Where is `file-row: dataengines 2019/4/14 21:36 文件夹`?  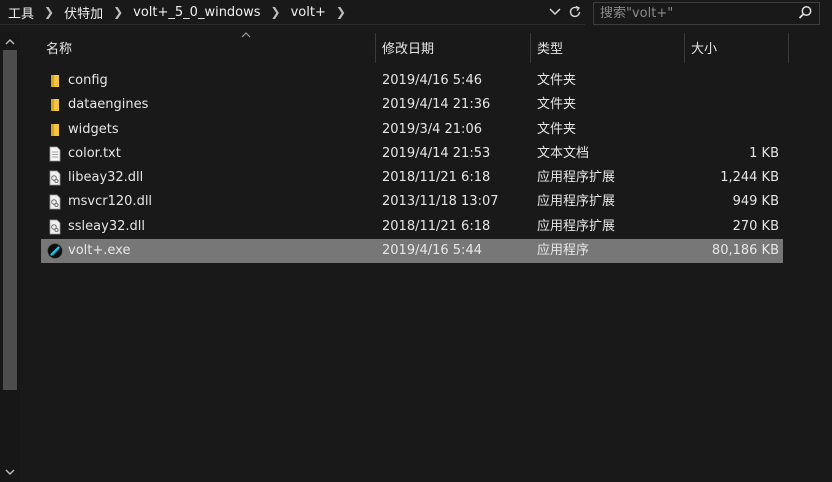
file-row: dataengines 2019/4/14 21:36 文件夹 is located at coordinates (412, 105).